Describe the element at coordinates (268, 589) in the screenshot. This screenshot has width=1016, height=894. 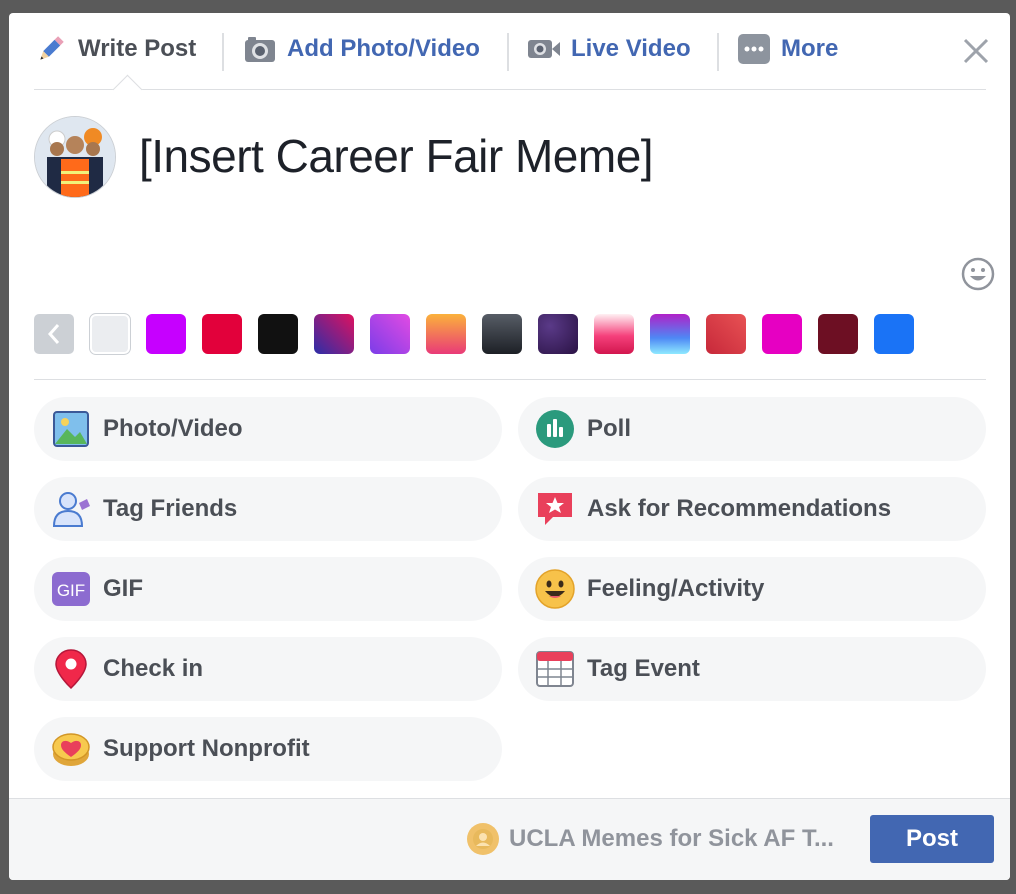
I see `action-gif: GIF GIF` at that location.